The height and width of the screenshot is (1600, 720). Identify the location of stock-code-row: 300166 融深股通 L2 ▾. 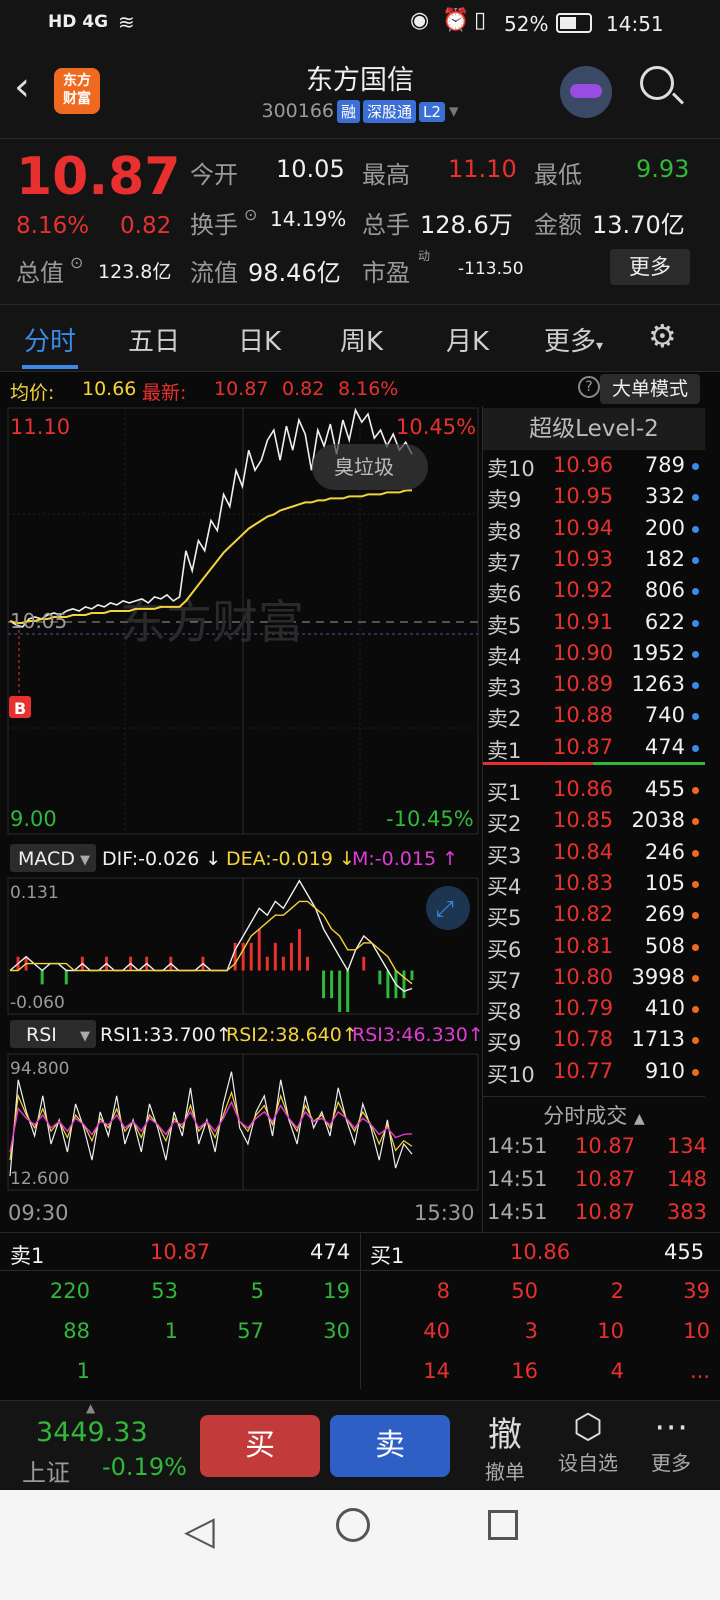
(360, 111).